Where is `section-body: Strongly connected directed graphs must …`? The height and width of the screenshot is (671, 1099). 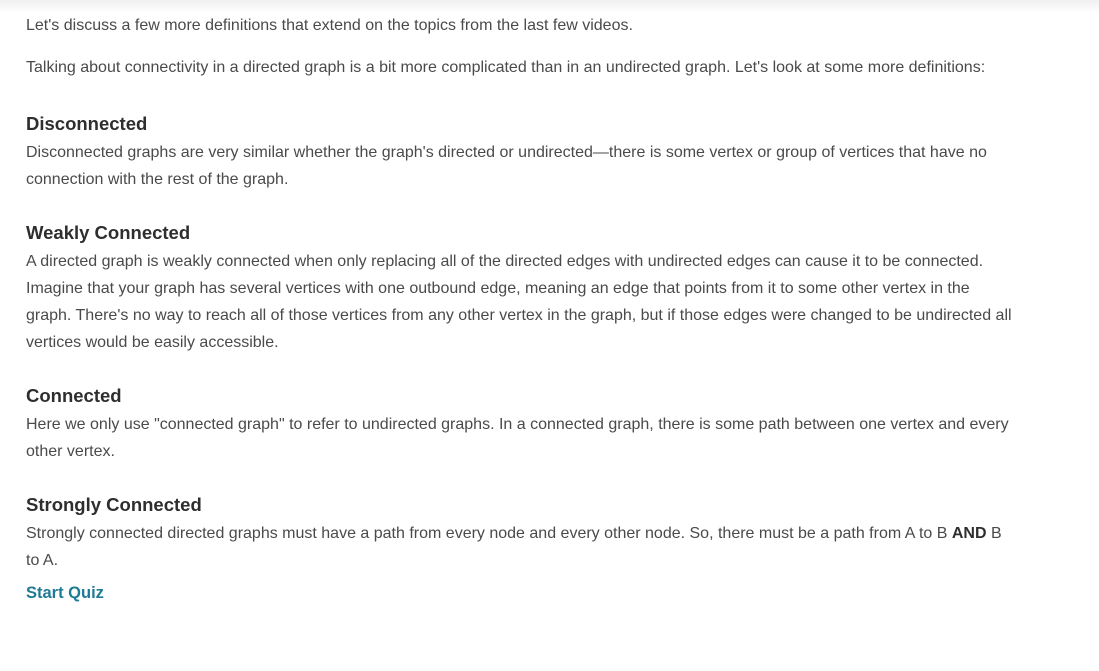 section-body: Strongly connected directed graphs must … is located at coordinates (521, 547).